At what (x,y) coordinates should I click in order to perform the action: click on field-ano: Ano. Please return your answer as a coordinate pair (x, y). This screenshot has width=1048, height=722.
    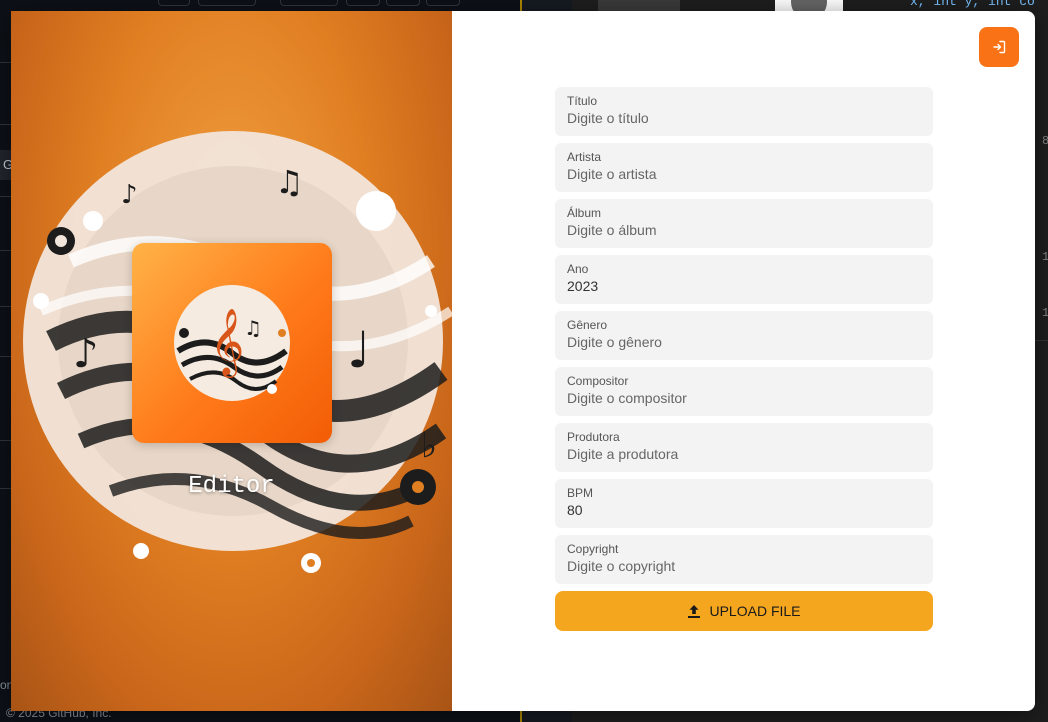
    Looking at the image, I should click on (744, 279).